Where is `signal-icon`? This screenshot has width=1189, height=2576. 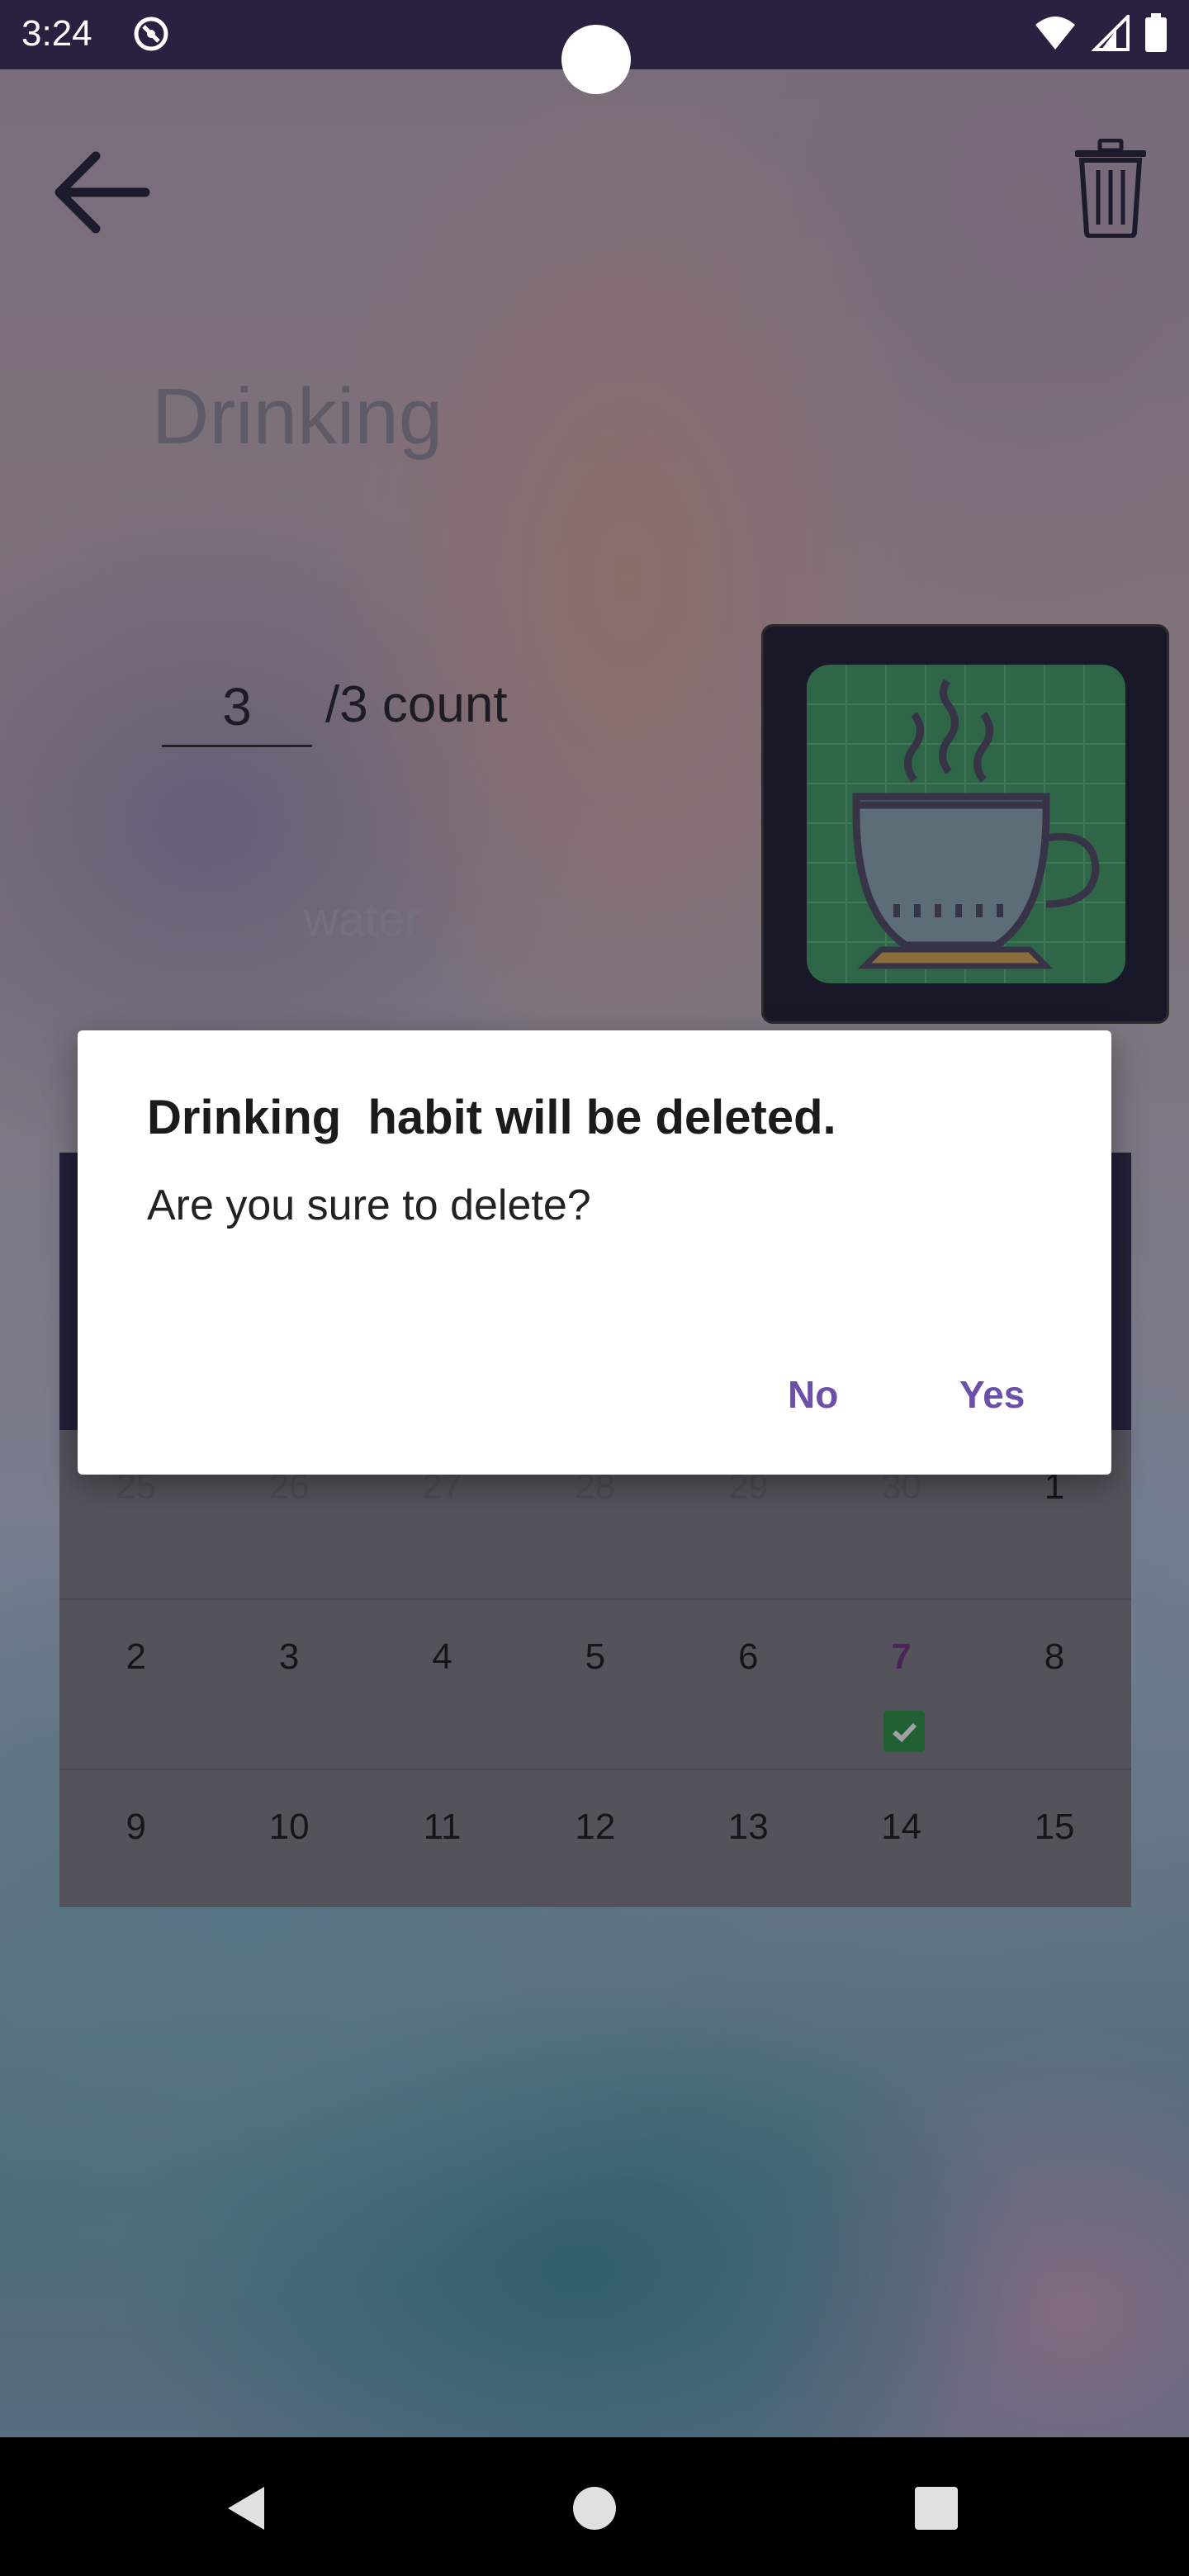 signal-icon is located at coordinates (1111, 33).